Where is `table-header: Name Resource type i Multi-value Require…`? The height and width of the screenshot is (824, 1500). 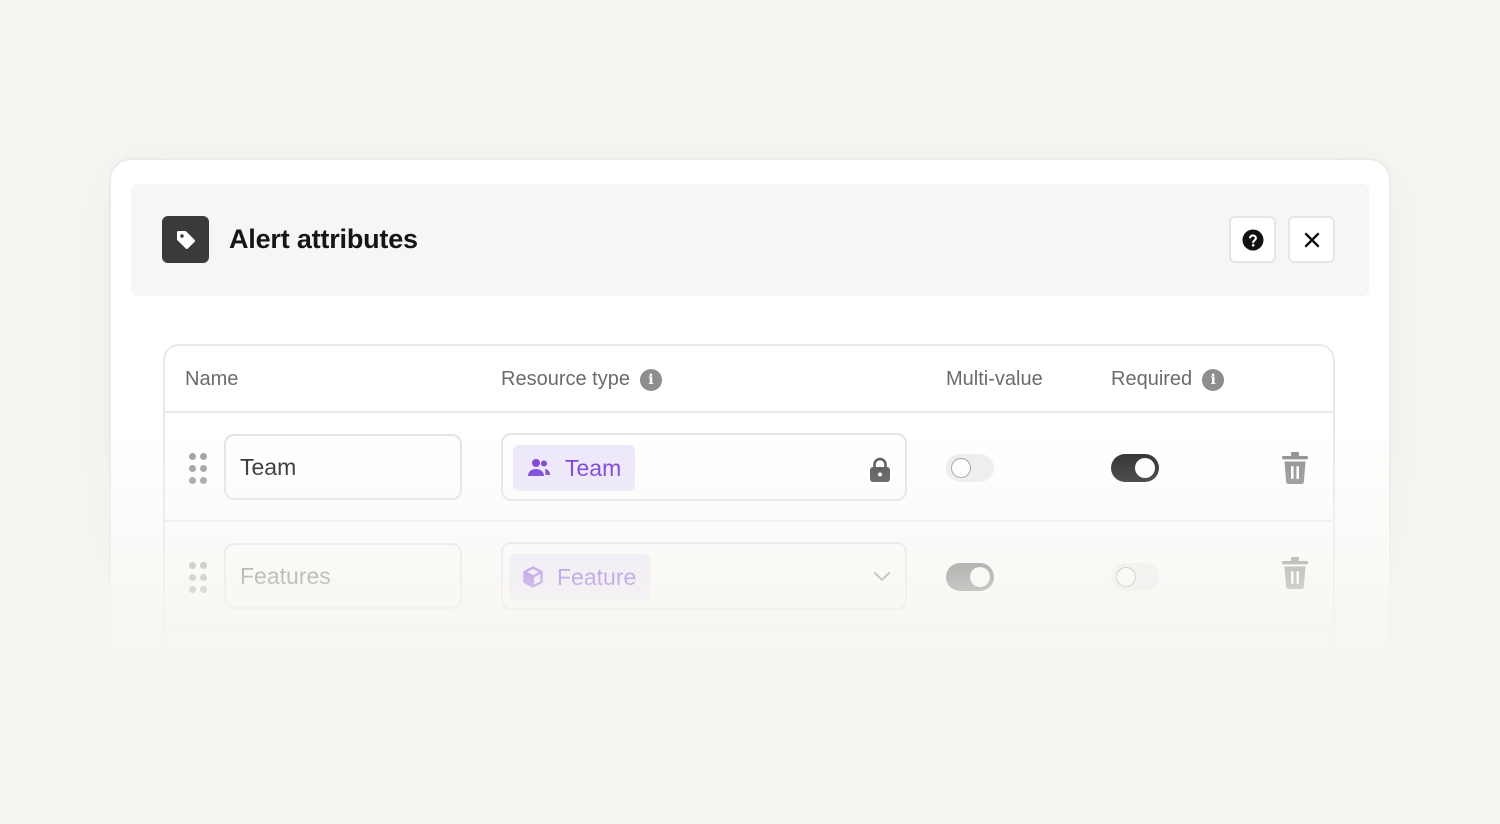 table-header: Name Resource type i Multi-value Require… is located at coordinates (749, 379).